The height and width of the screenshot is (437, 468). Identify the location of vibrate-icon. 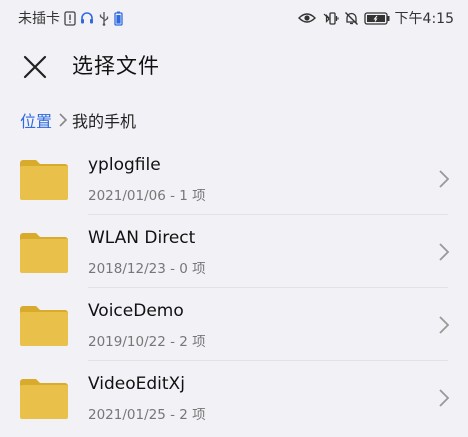
(330, 18).